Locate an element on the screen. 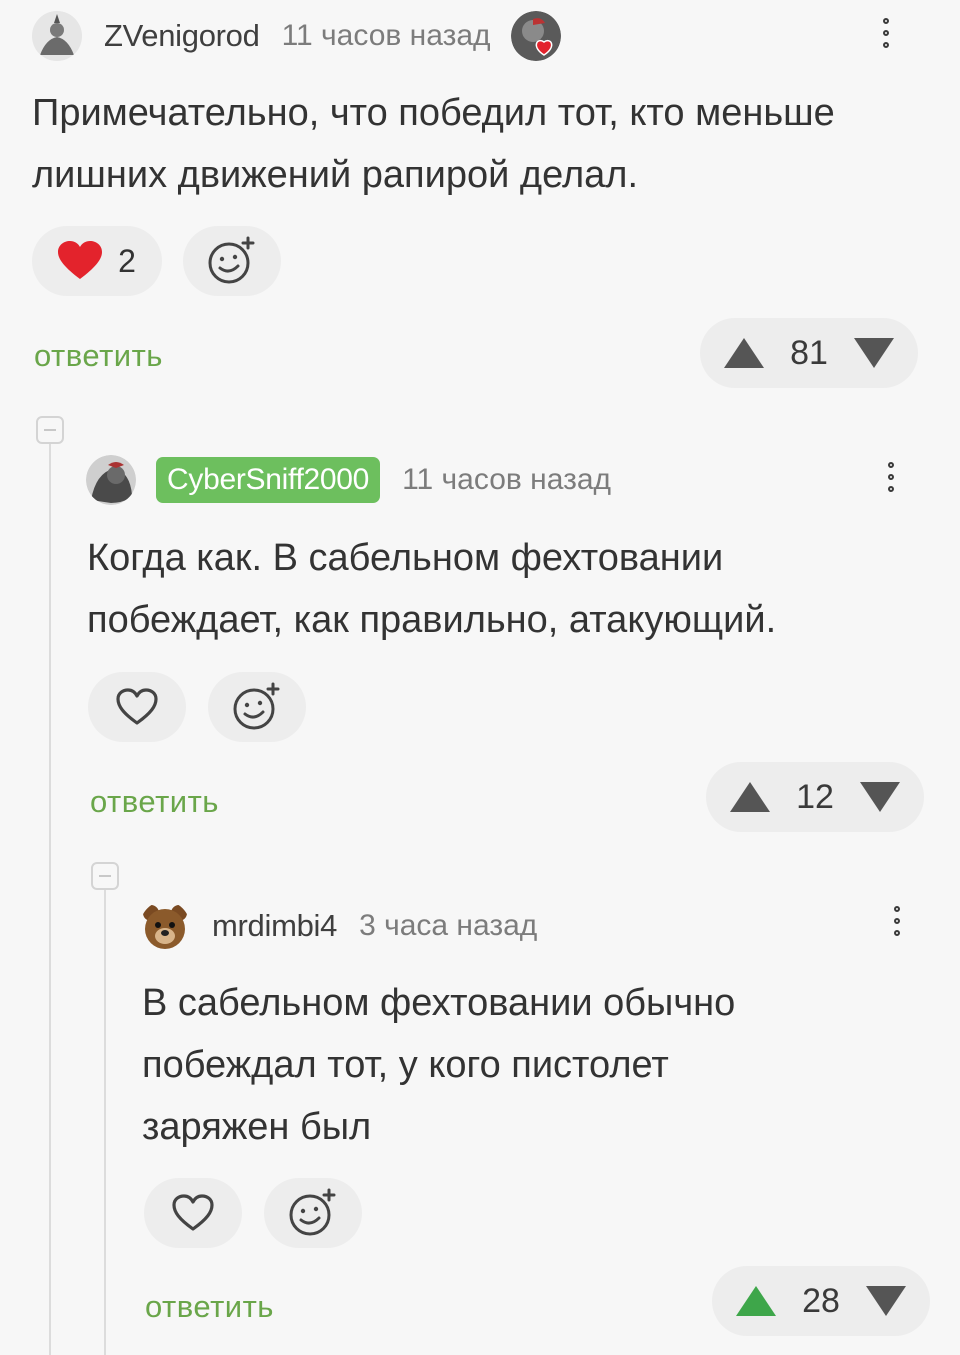  vote-widget: 12 is located at coordinates (815, 797).